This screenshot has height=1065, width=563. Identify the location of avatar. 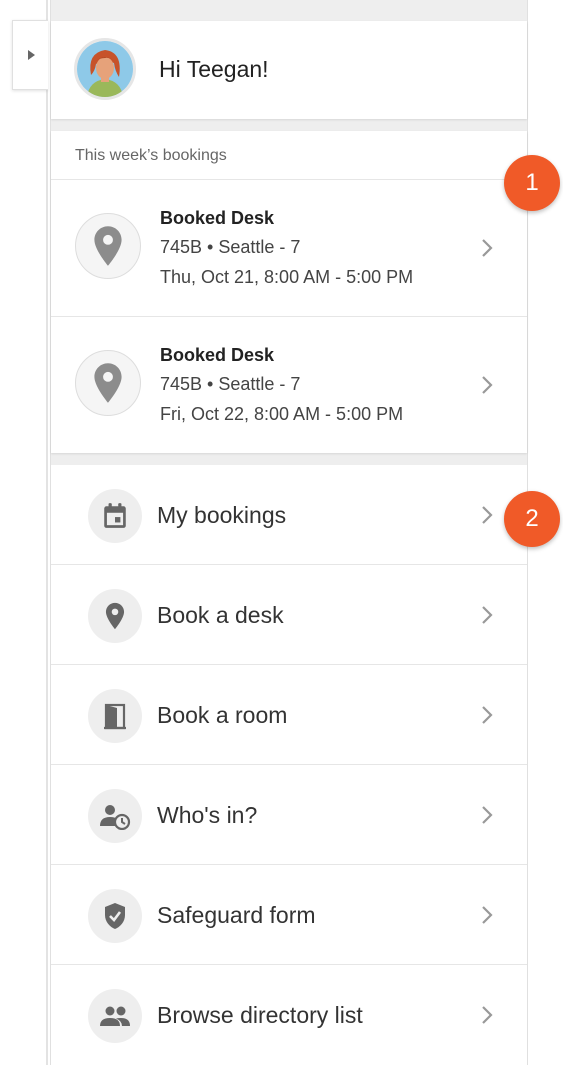
(105, 69).